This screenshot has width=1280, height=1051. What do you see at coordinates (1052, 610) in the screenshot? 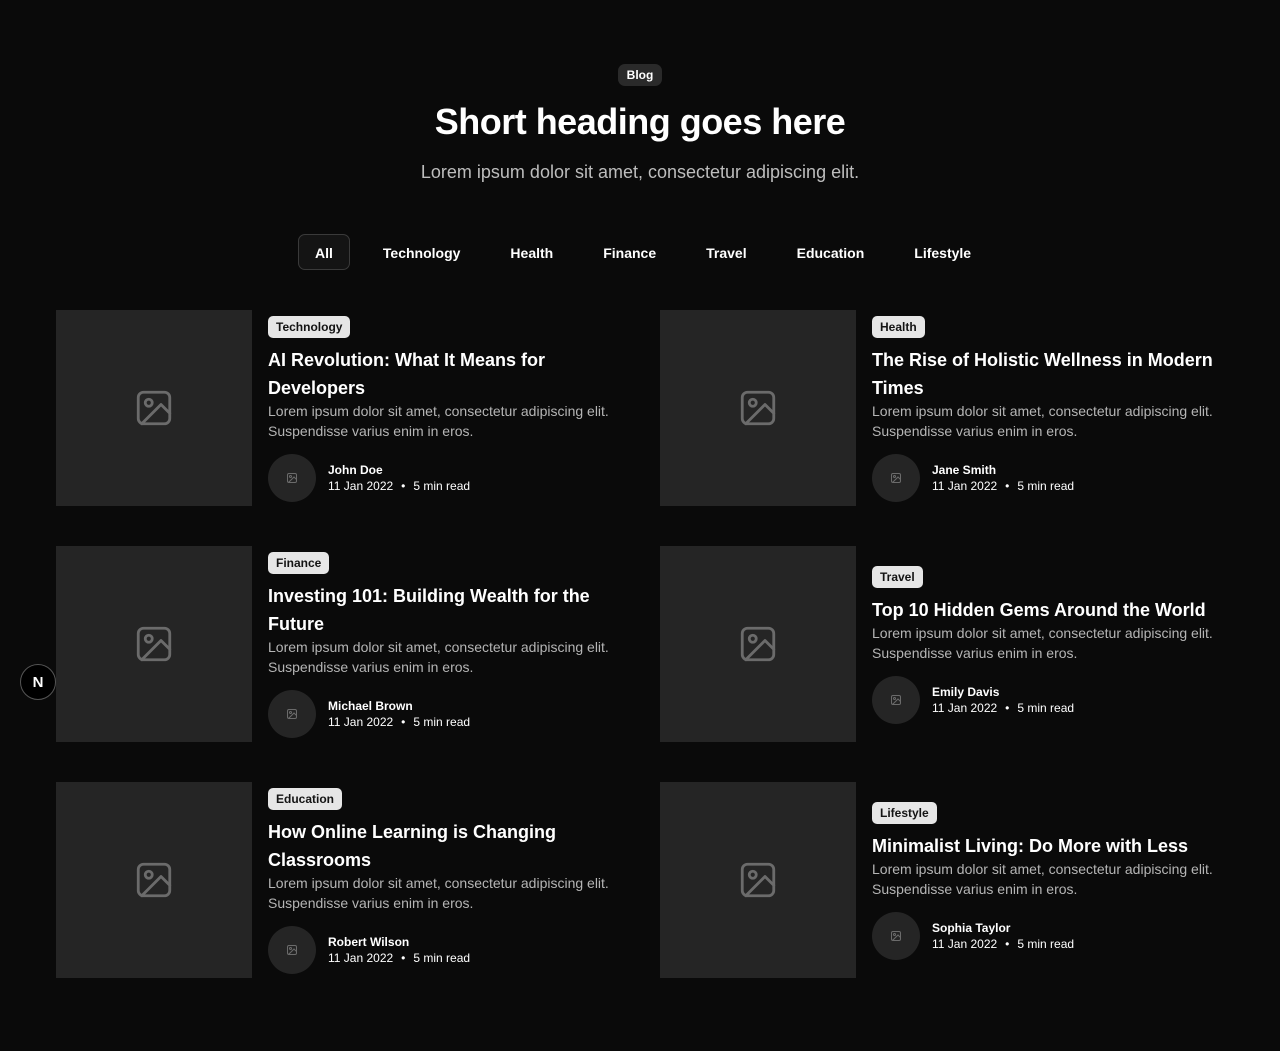
I see `post-title: Top 10 Hidden Gems Around the World` at bounding box center [1052, 610].